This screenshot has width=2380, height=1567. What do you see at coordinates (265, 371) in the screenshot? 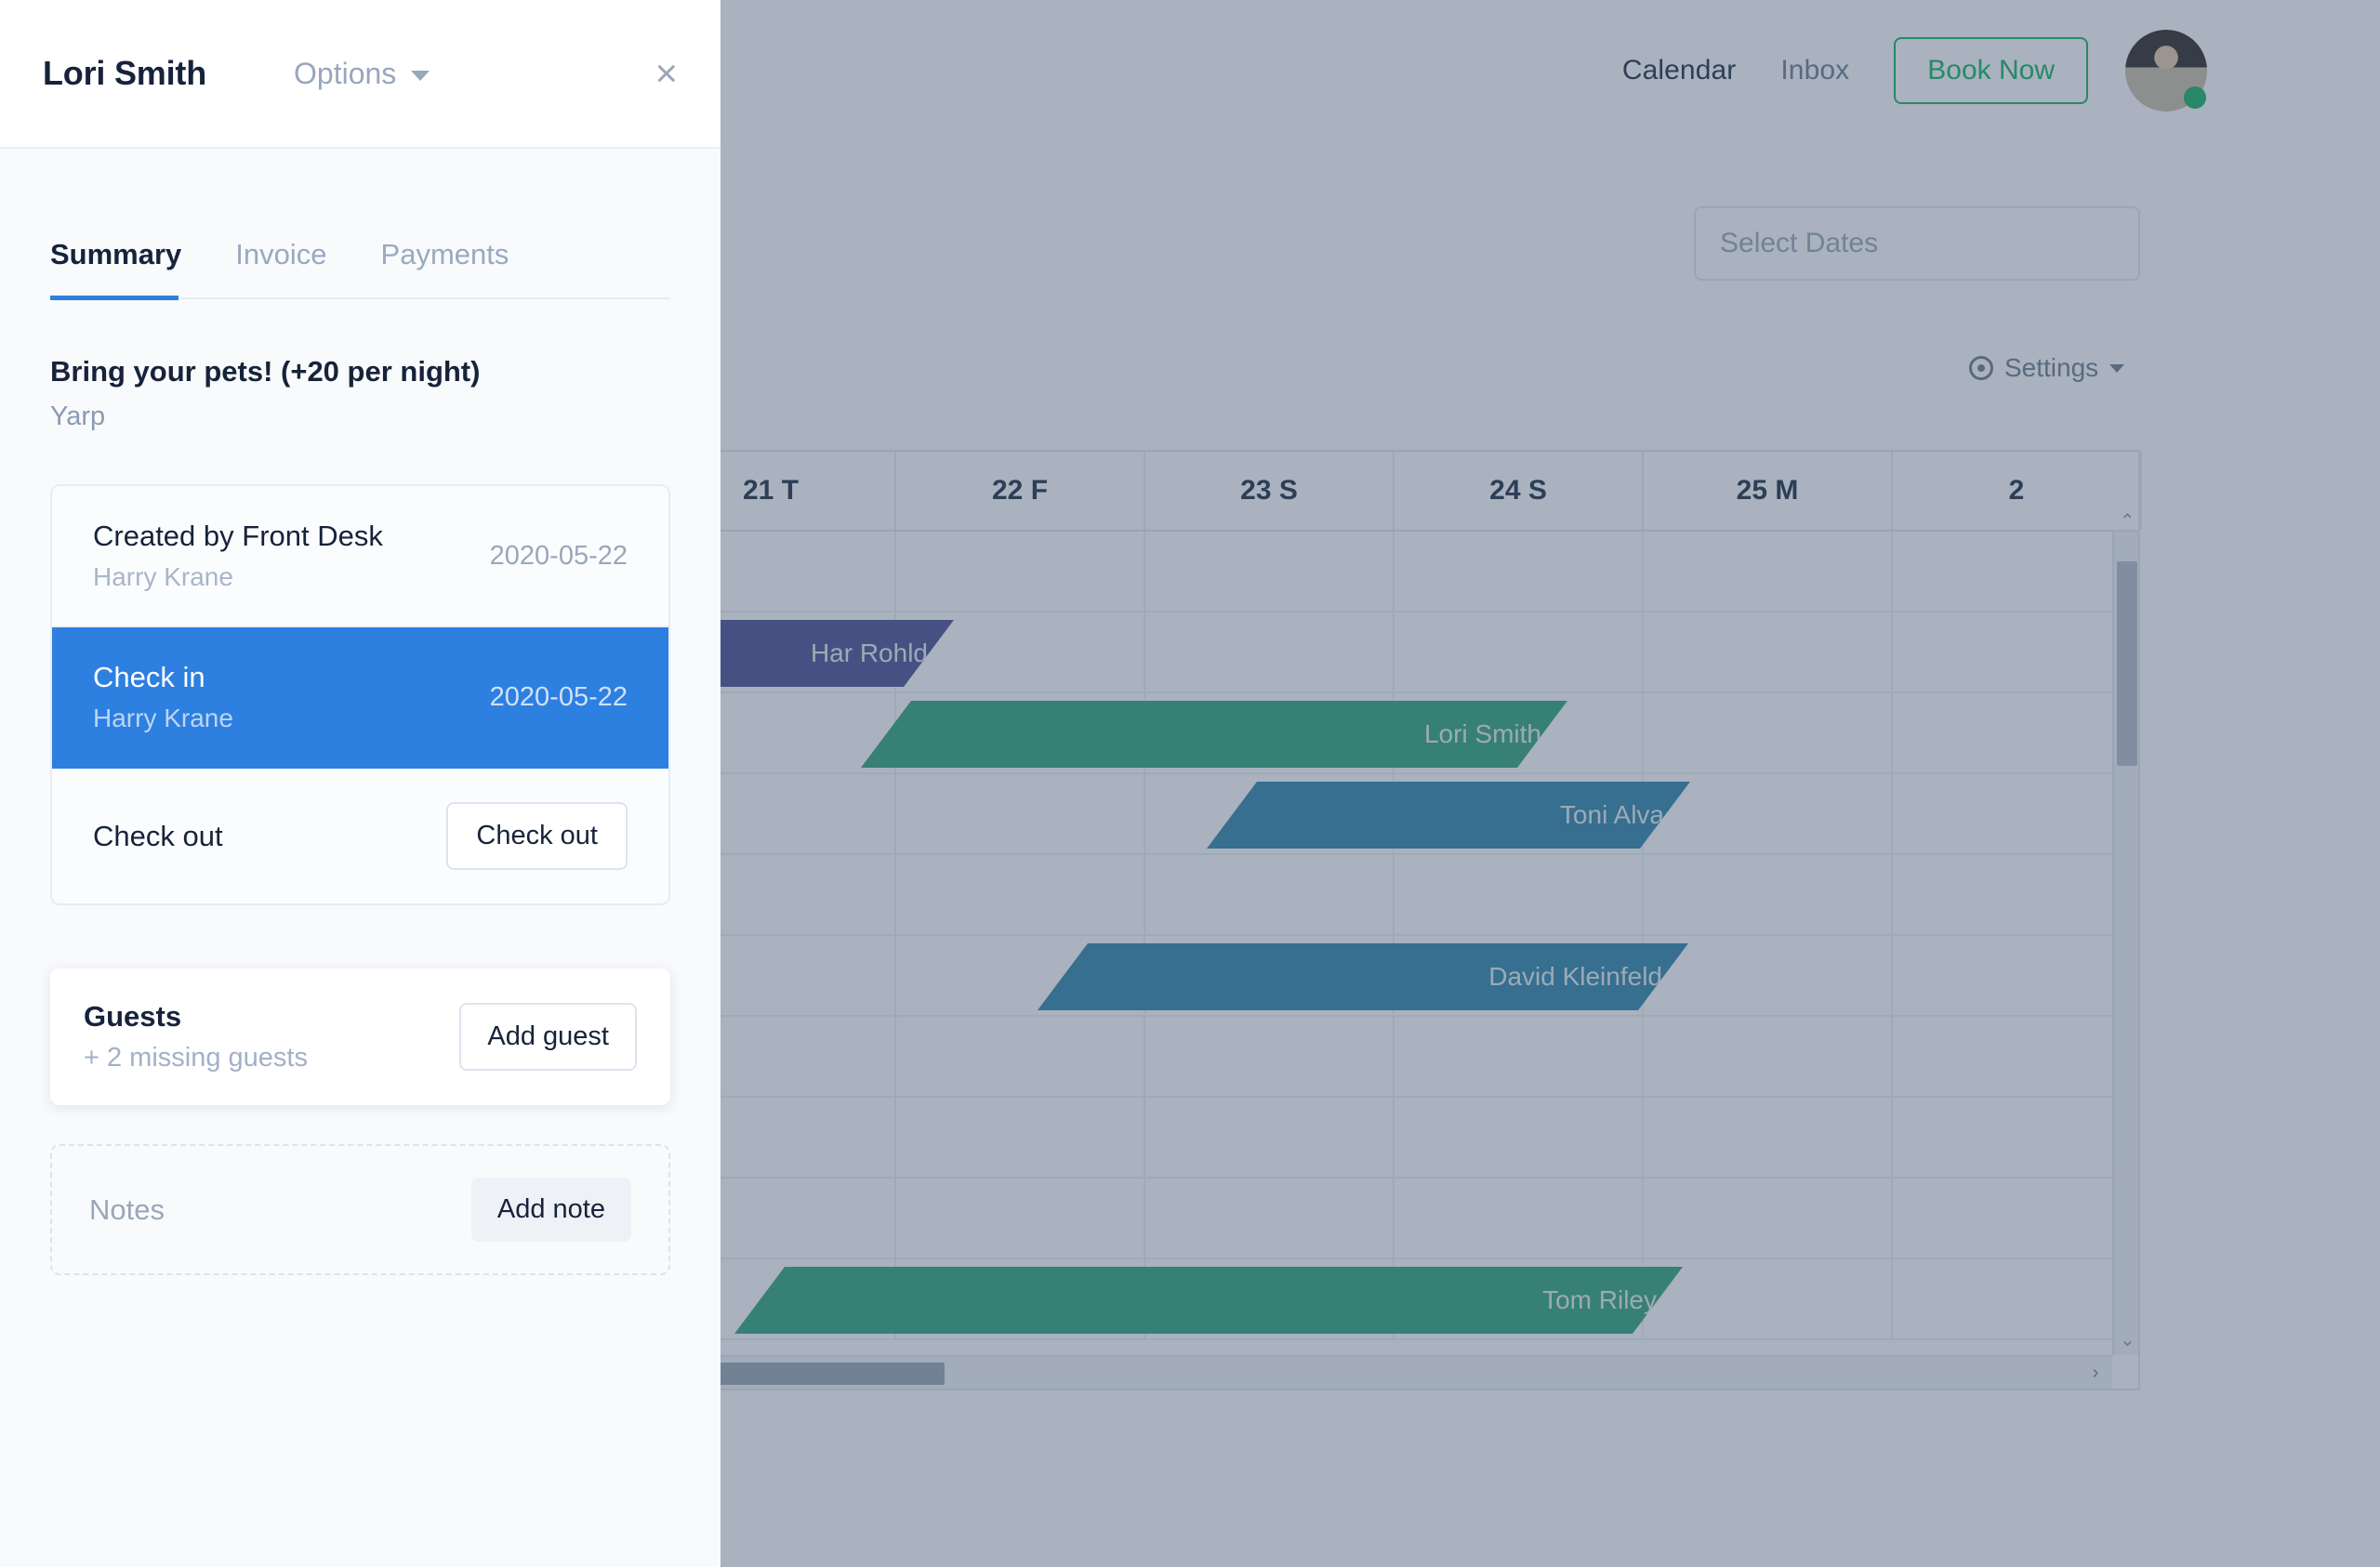
I see `offer-title: Bring your pets! (+20 per night)` at bounding box center [265, 371].